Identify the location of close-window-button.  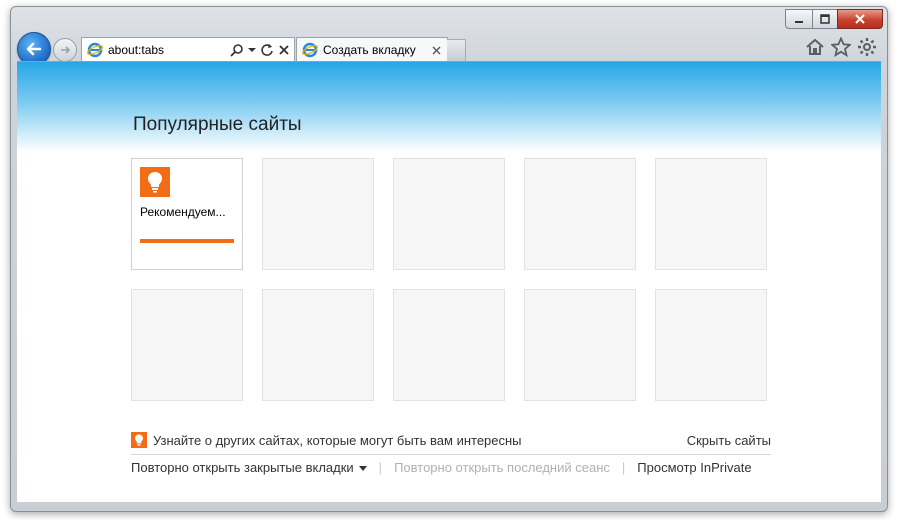
(860, 19).